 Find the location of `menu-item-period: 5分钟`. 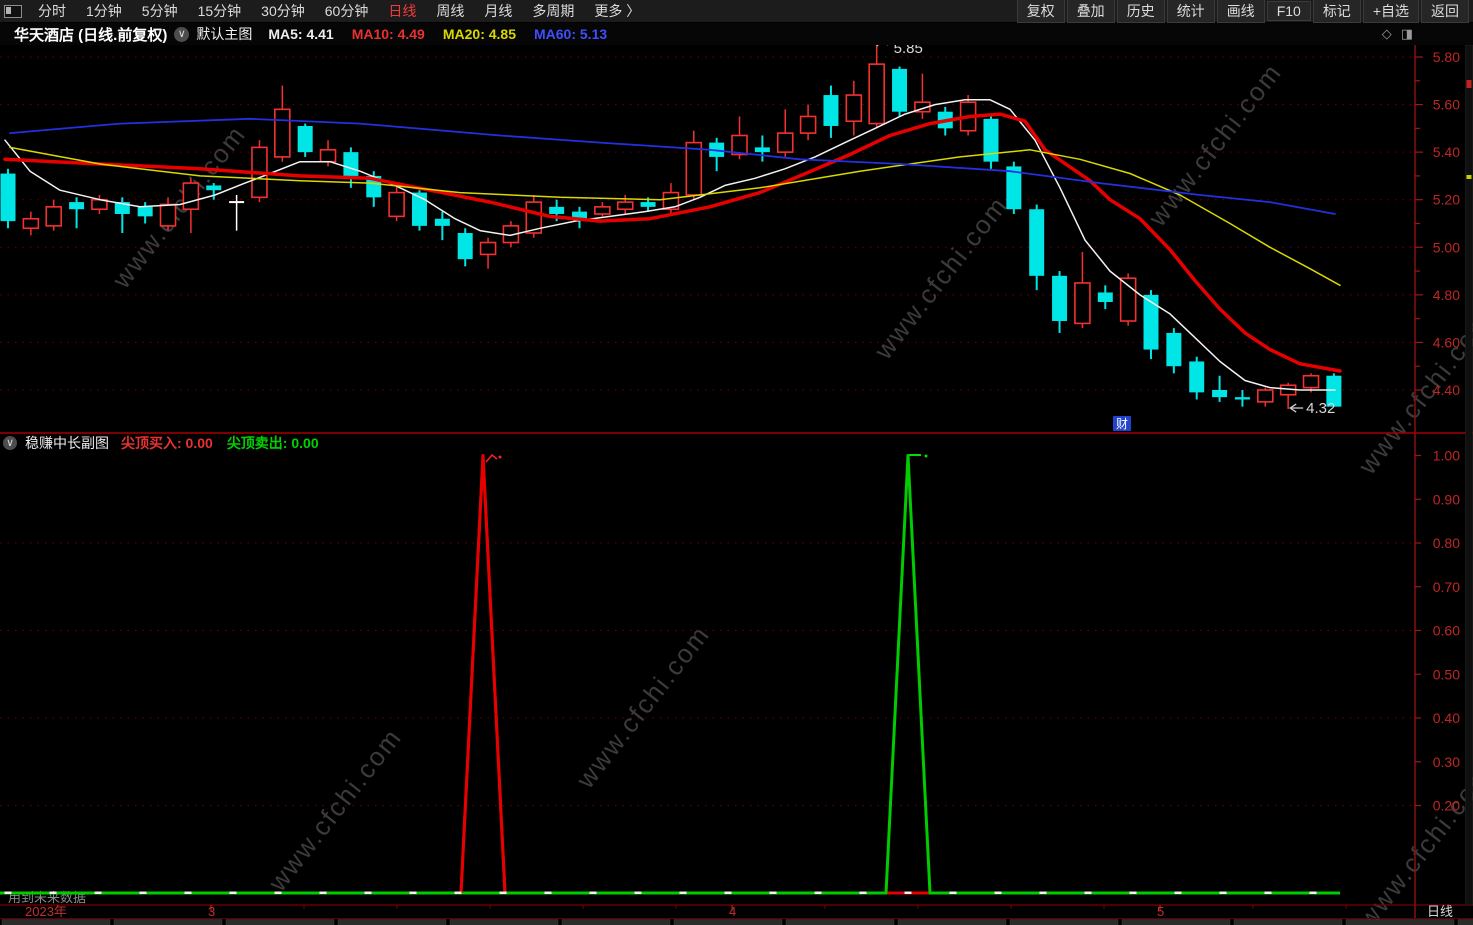

menu-item-period: 5分钟 is located at coordinates (160, 11).